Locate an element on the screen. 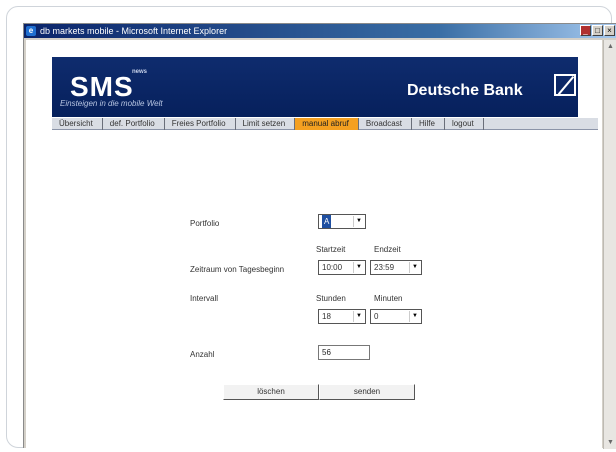 The width and height of the screenshot is (616, 452). endzeit-select-value: 23:59 is located at coordinates (384, 267).